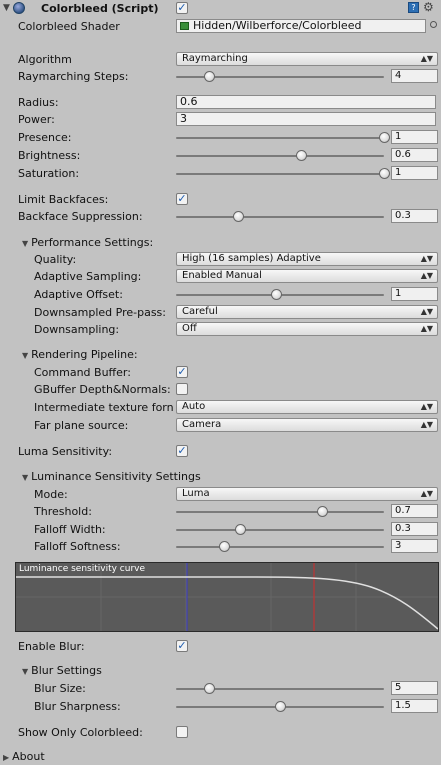 Image resolution: width=441 pixels, height=765 pixels. I want to click on component-enabled-checkbox: ✓, so click(182, 8).